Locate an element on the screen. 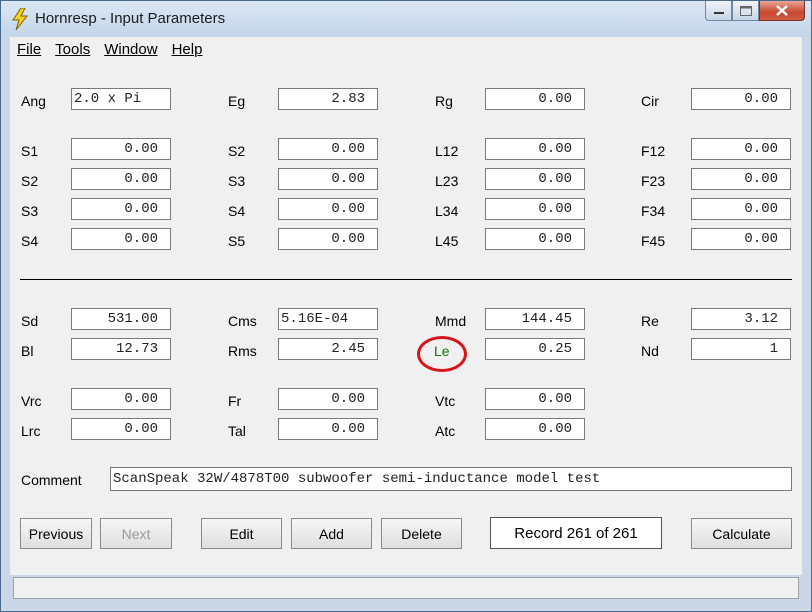 The width and height of the screenshot is (812, 612). cir-label: Cir is located at coordinates (650, 101).